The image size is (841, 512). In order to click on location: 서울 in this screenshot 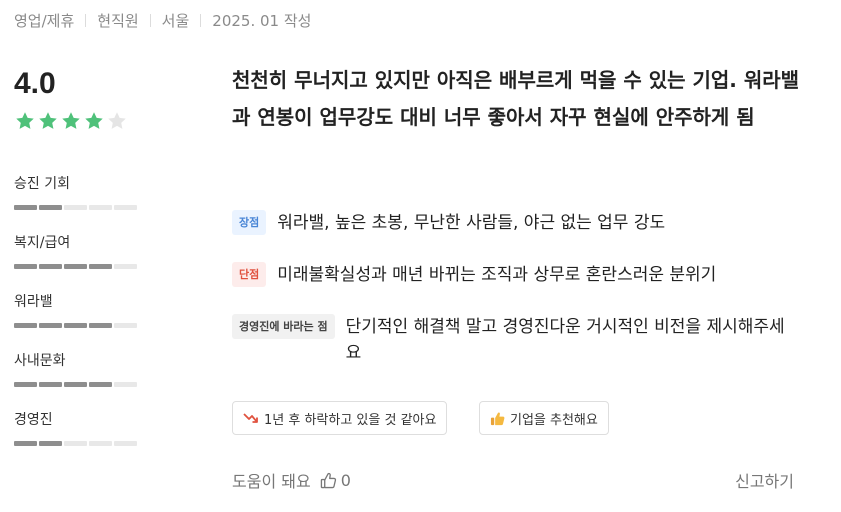, I will do `click(175, 21)`.